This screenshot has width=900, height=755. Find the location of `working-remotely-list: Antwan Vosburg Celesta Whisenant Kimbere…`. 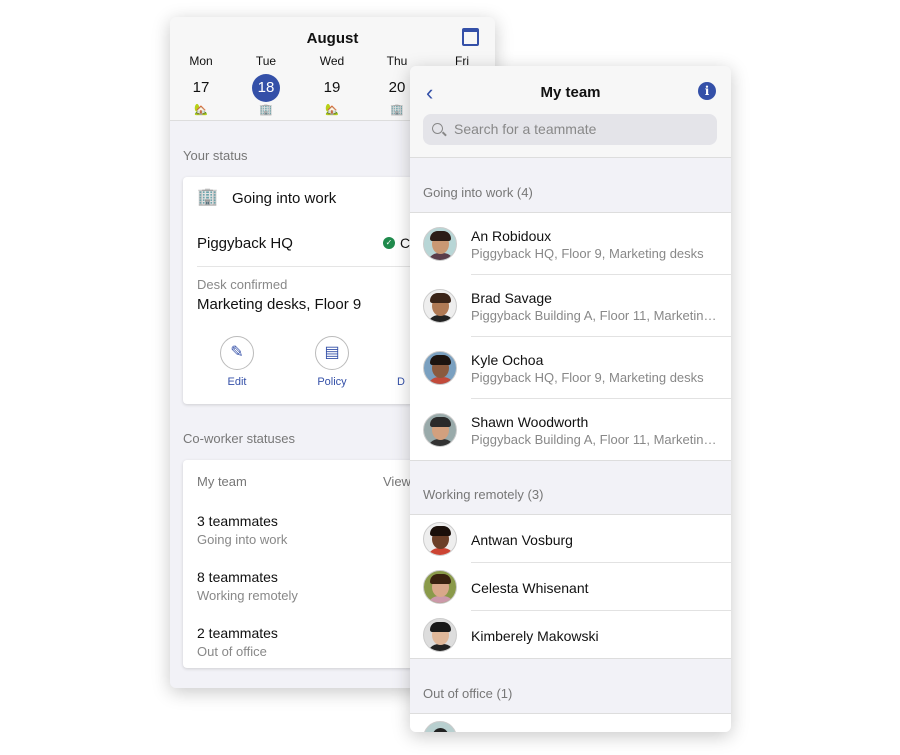

working-remotely-list: Antwan Vosburg Celesta Whisenant Kimbere… is located at coordinates (570, 586).